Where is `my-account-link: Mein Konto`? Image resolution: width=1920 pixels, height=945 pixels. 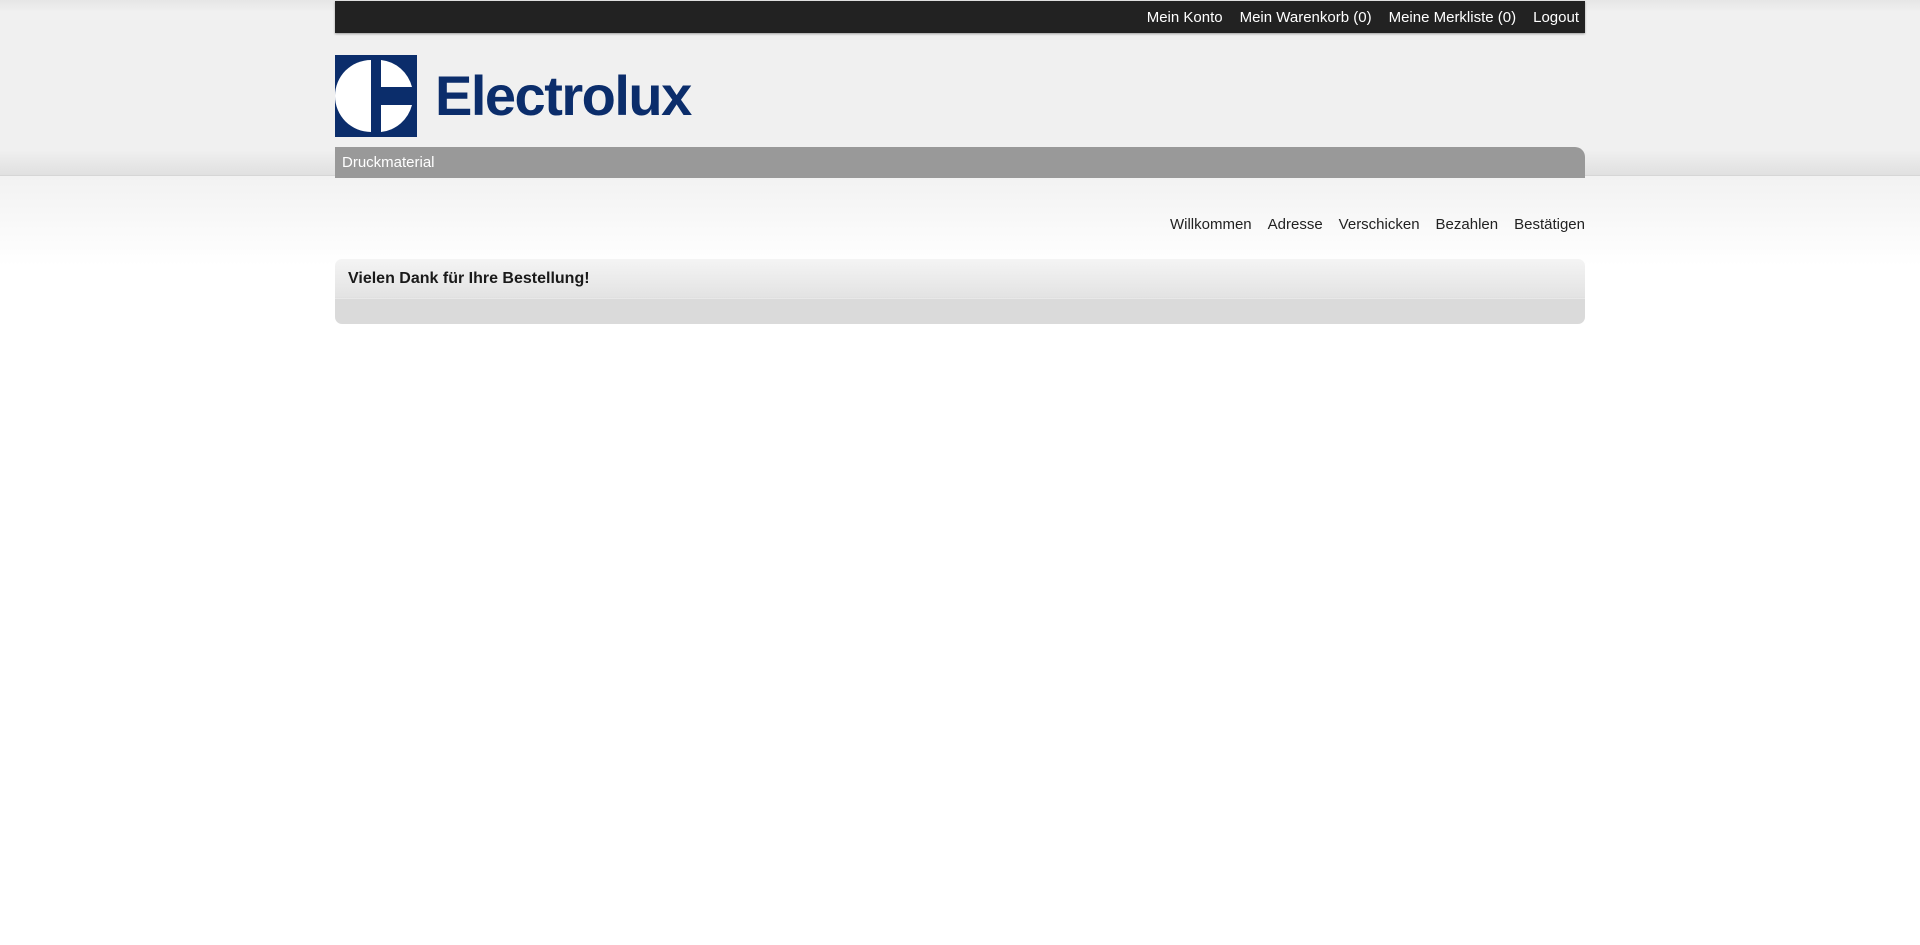
my-account-link: Mein Konto is located at coordinates (1185, 17).